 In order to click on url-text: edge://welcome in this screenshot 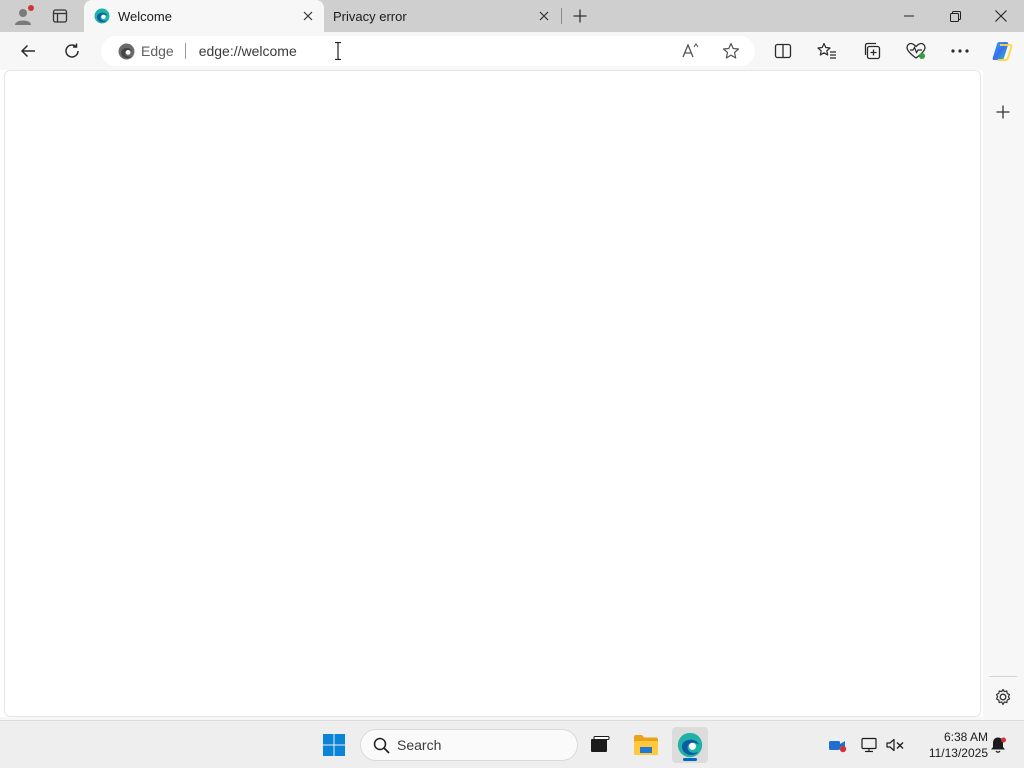, I will do `click(248, 51)`.